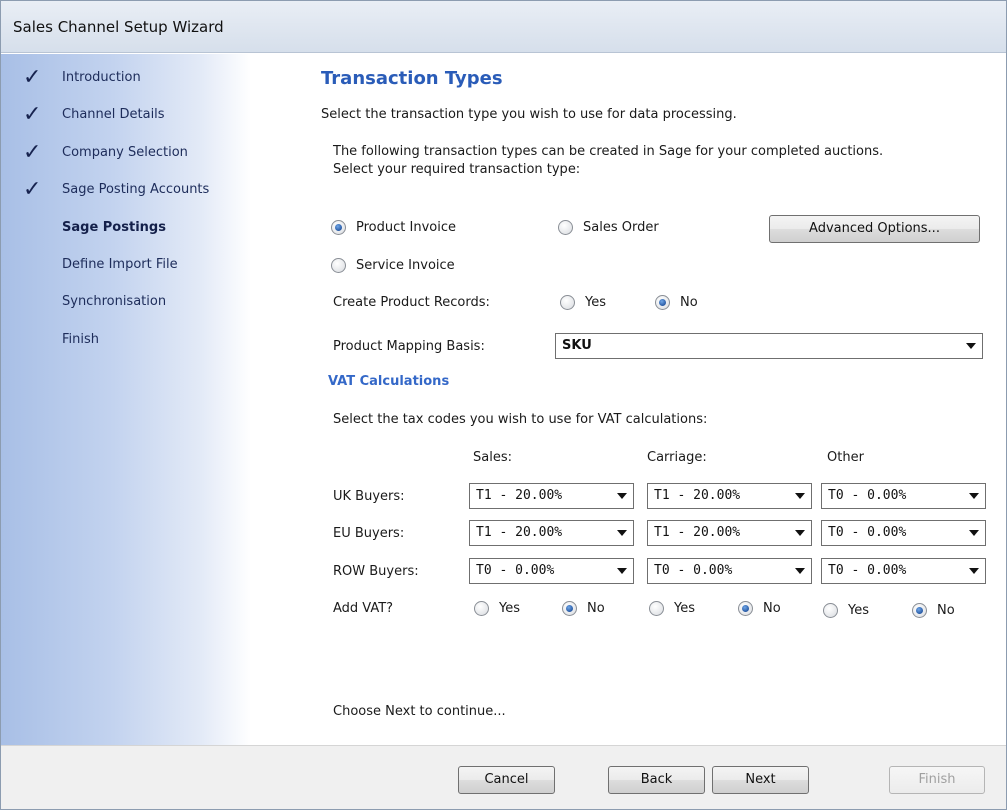 Image resolution: width=1007 pixels, height=810 pixels. I want to click on description-line-2: Select your required transaction type:, so click(457, 169).